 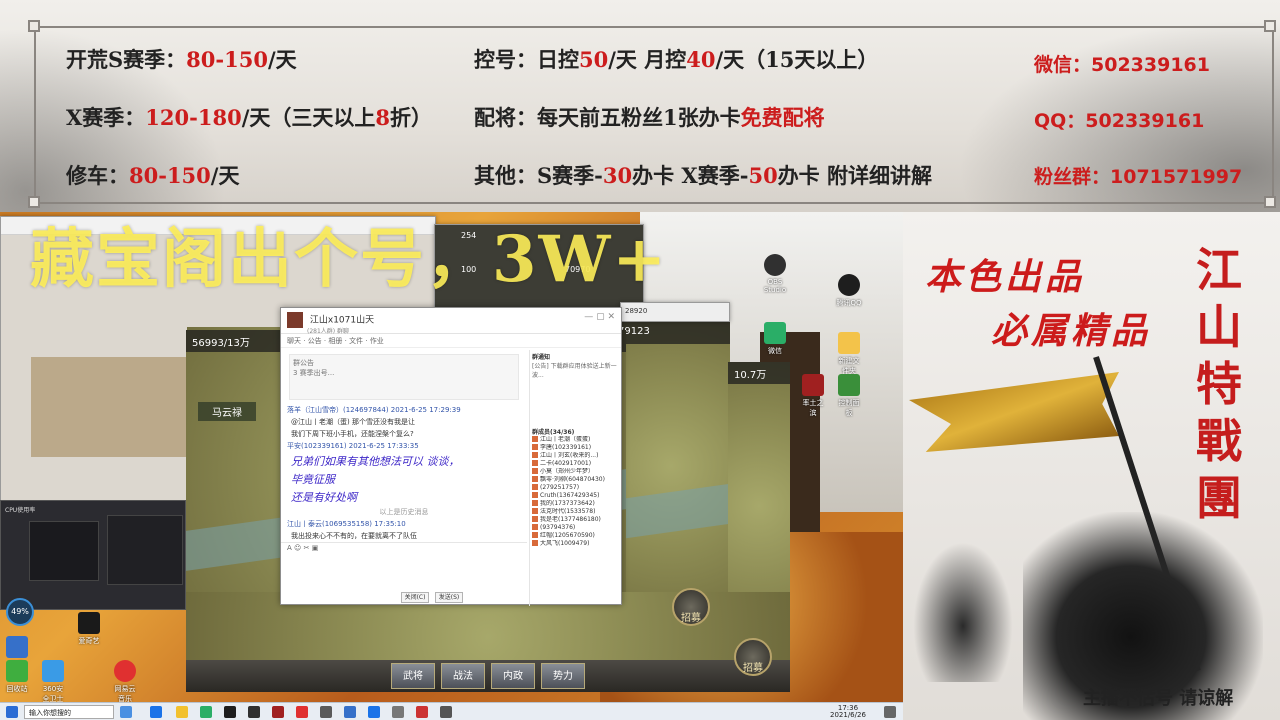 I want to click on clock: 17:36 2021/6/26, so click(x=848, y=712).